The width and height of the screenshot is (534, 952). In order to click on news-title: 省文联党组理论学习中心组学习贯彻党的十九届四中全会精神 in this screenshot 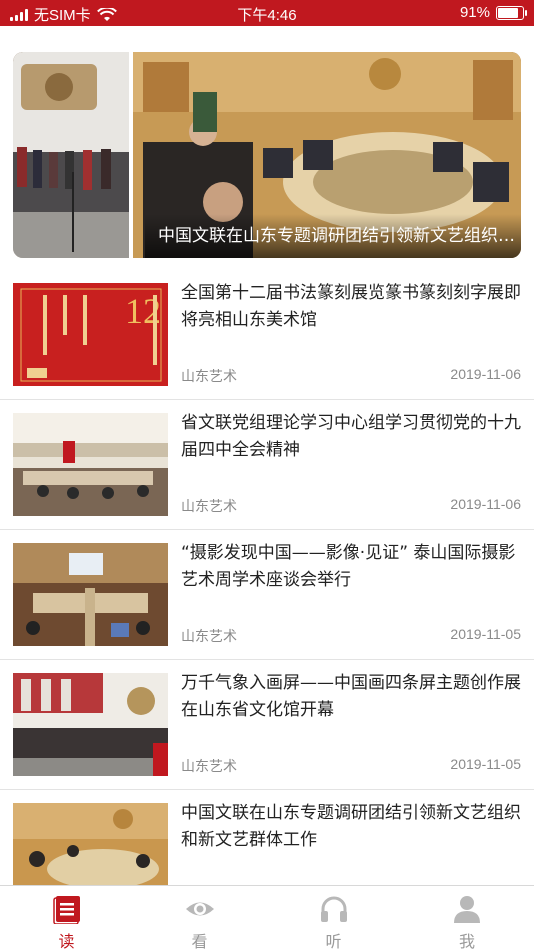, I will do `click(351, 436)`.